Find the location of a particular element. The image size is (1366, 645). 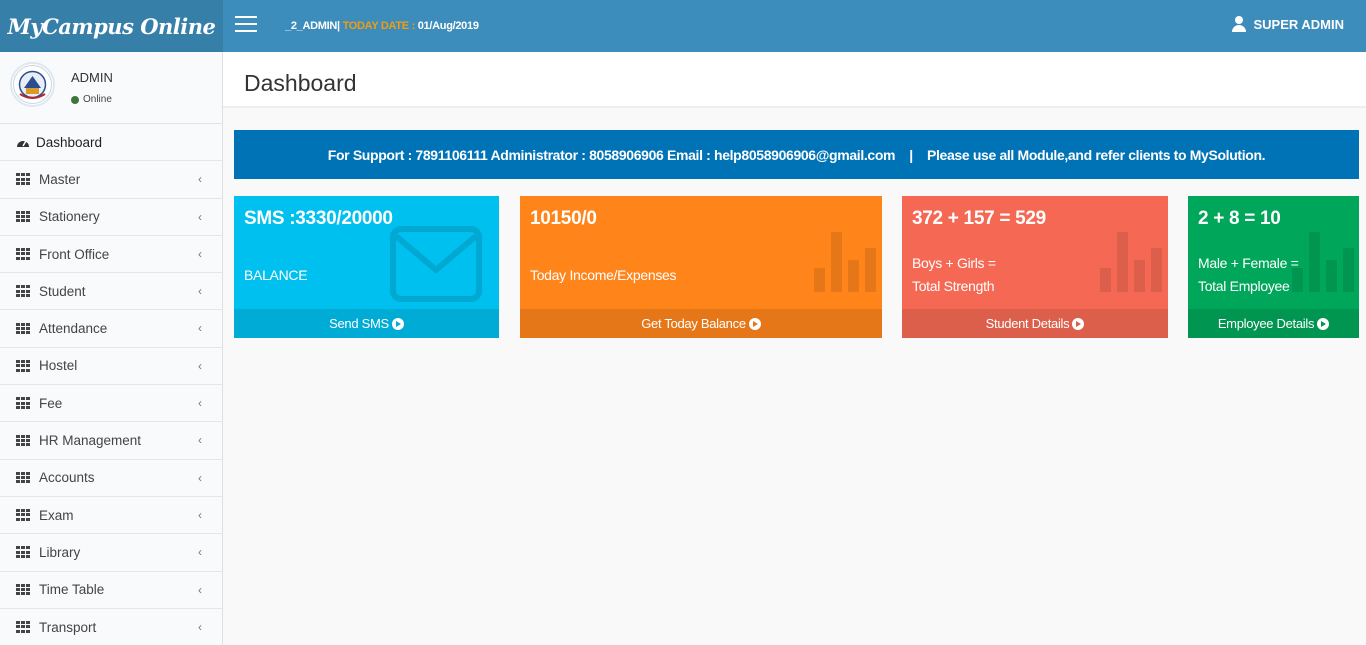

page-title: Dashboard is located at coordinates (300, 83).